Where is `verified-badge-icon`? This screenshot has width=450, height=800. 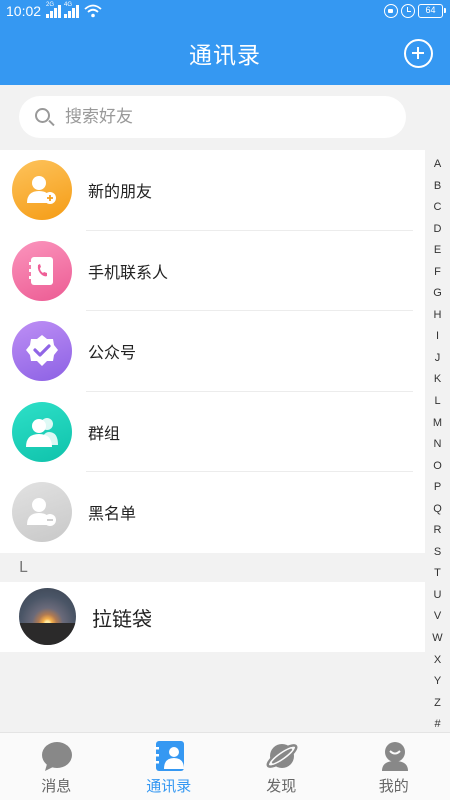 verified-badge-icon is located at coordinates (42, 351).